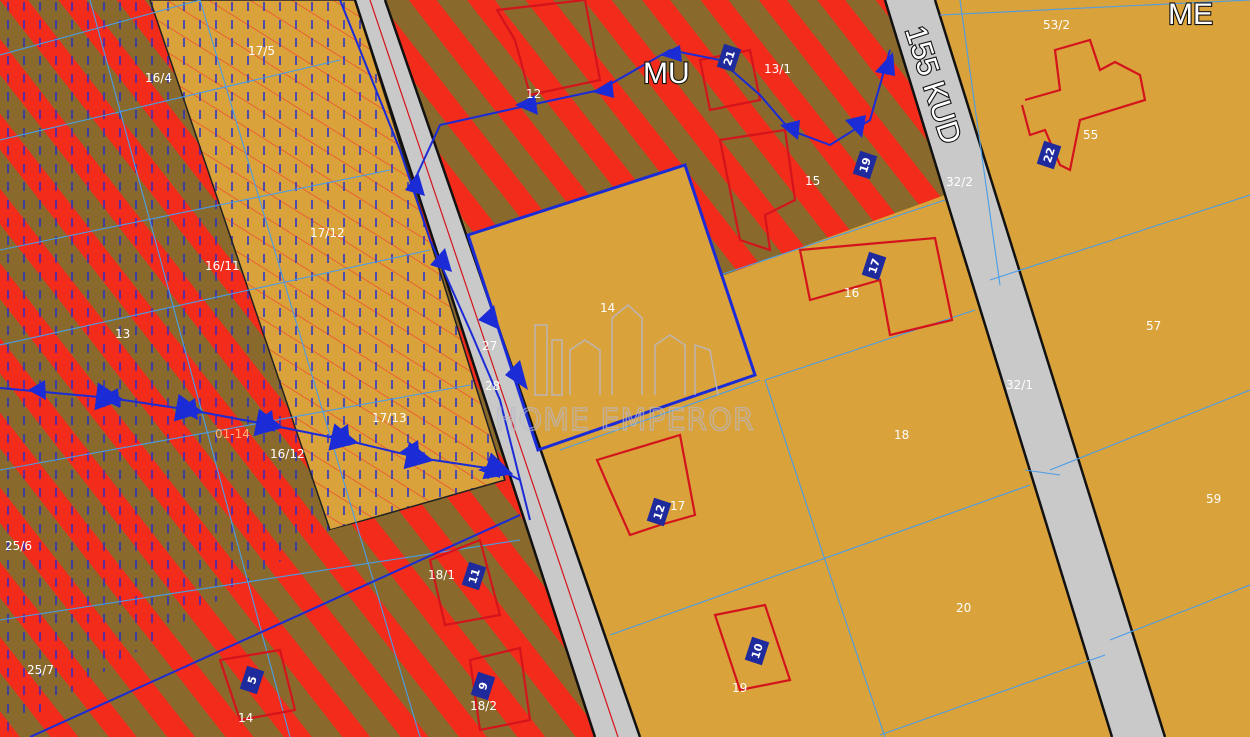 The width and height of the screenshot is (1250, 737). Describe the element at coordinates (287, 454) in the screenshot. I see `plot-label-16-12: 16/12` at that location.